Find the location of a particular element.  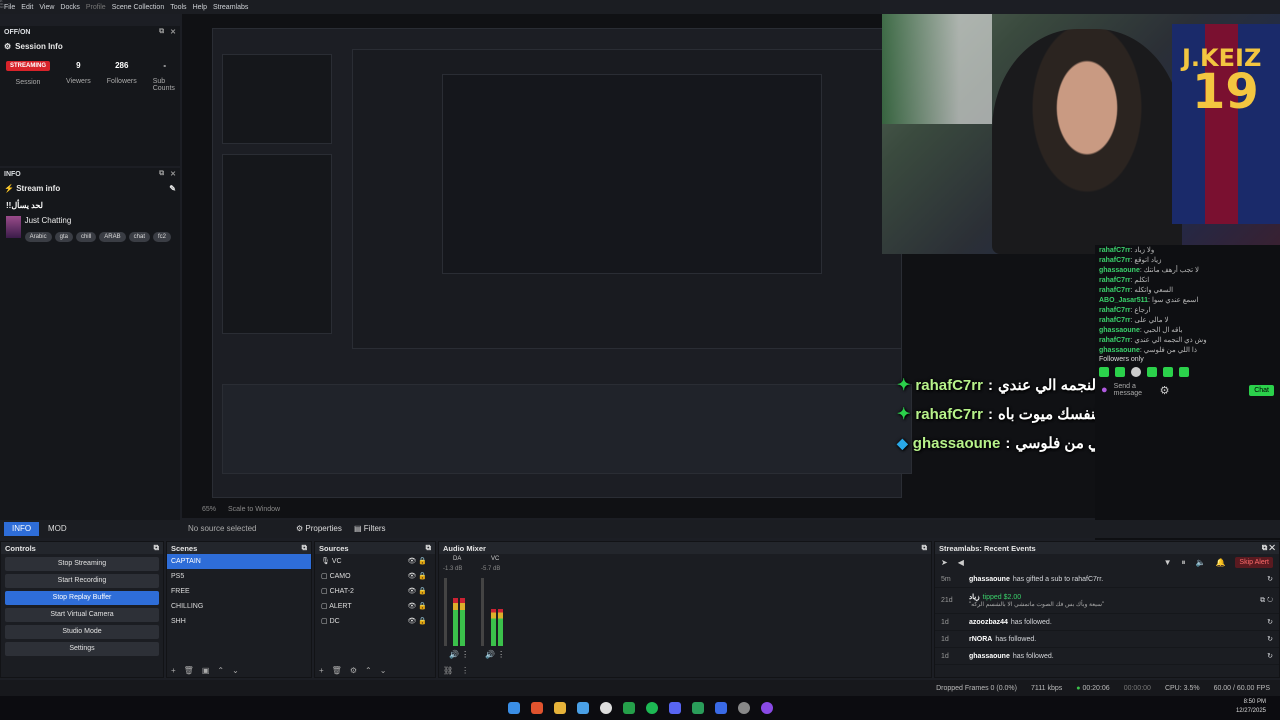

start-recording-button: Start Recording is located at coordinates (82, 581).